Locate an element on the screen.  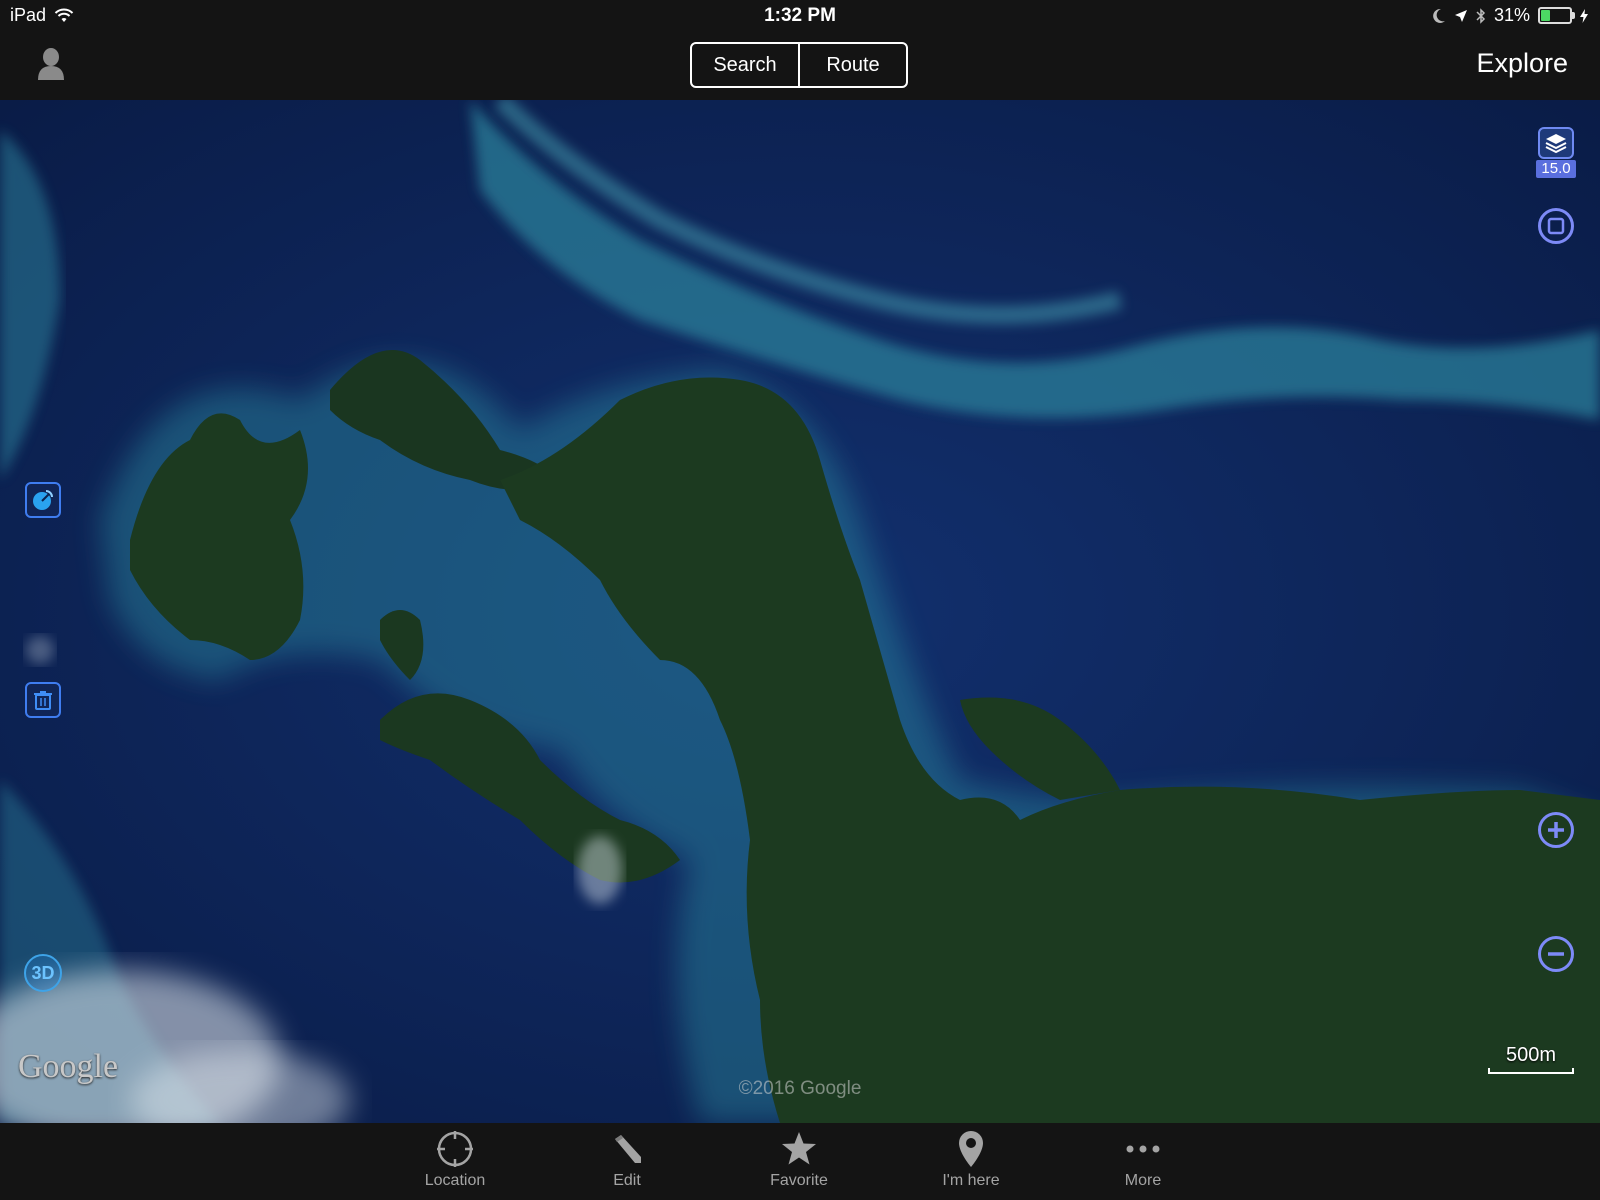
charging-bolt-icon is located at coordinates (1584, 15).